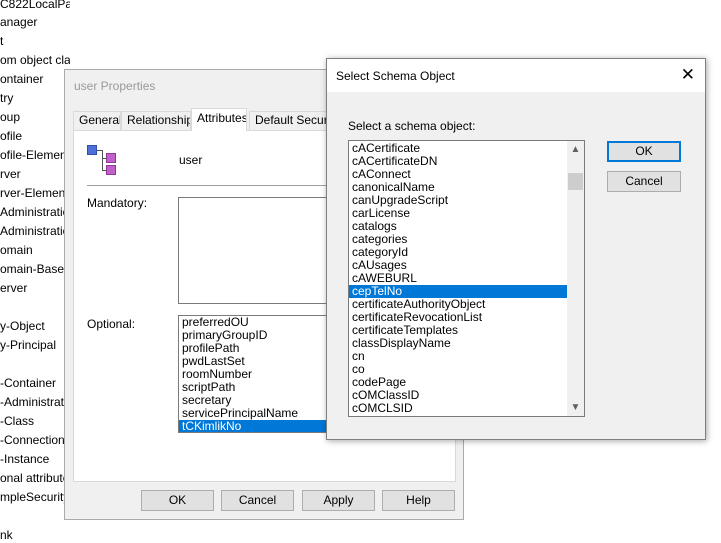  What do you see at coordinates (516, 75) in the screenshot?
I see `dialog-titlebar: Select Schema Object ✕` at bounding box center [516, 75].